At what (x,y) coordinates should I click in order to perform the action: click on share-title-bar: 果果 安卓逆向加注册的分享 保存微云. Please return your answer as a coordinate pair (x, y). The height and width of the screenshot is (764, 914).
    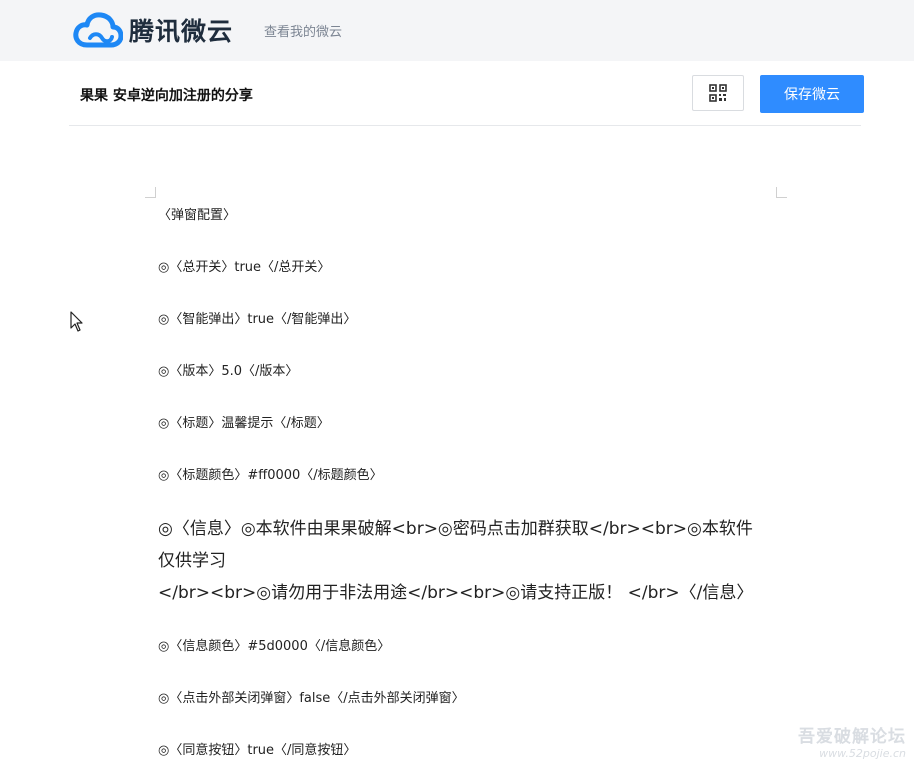
    Looking at the image, I should click on (466, 93).